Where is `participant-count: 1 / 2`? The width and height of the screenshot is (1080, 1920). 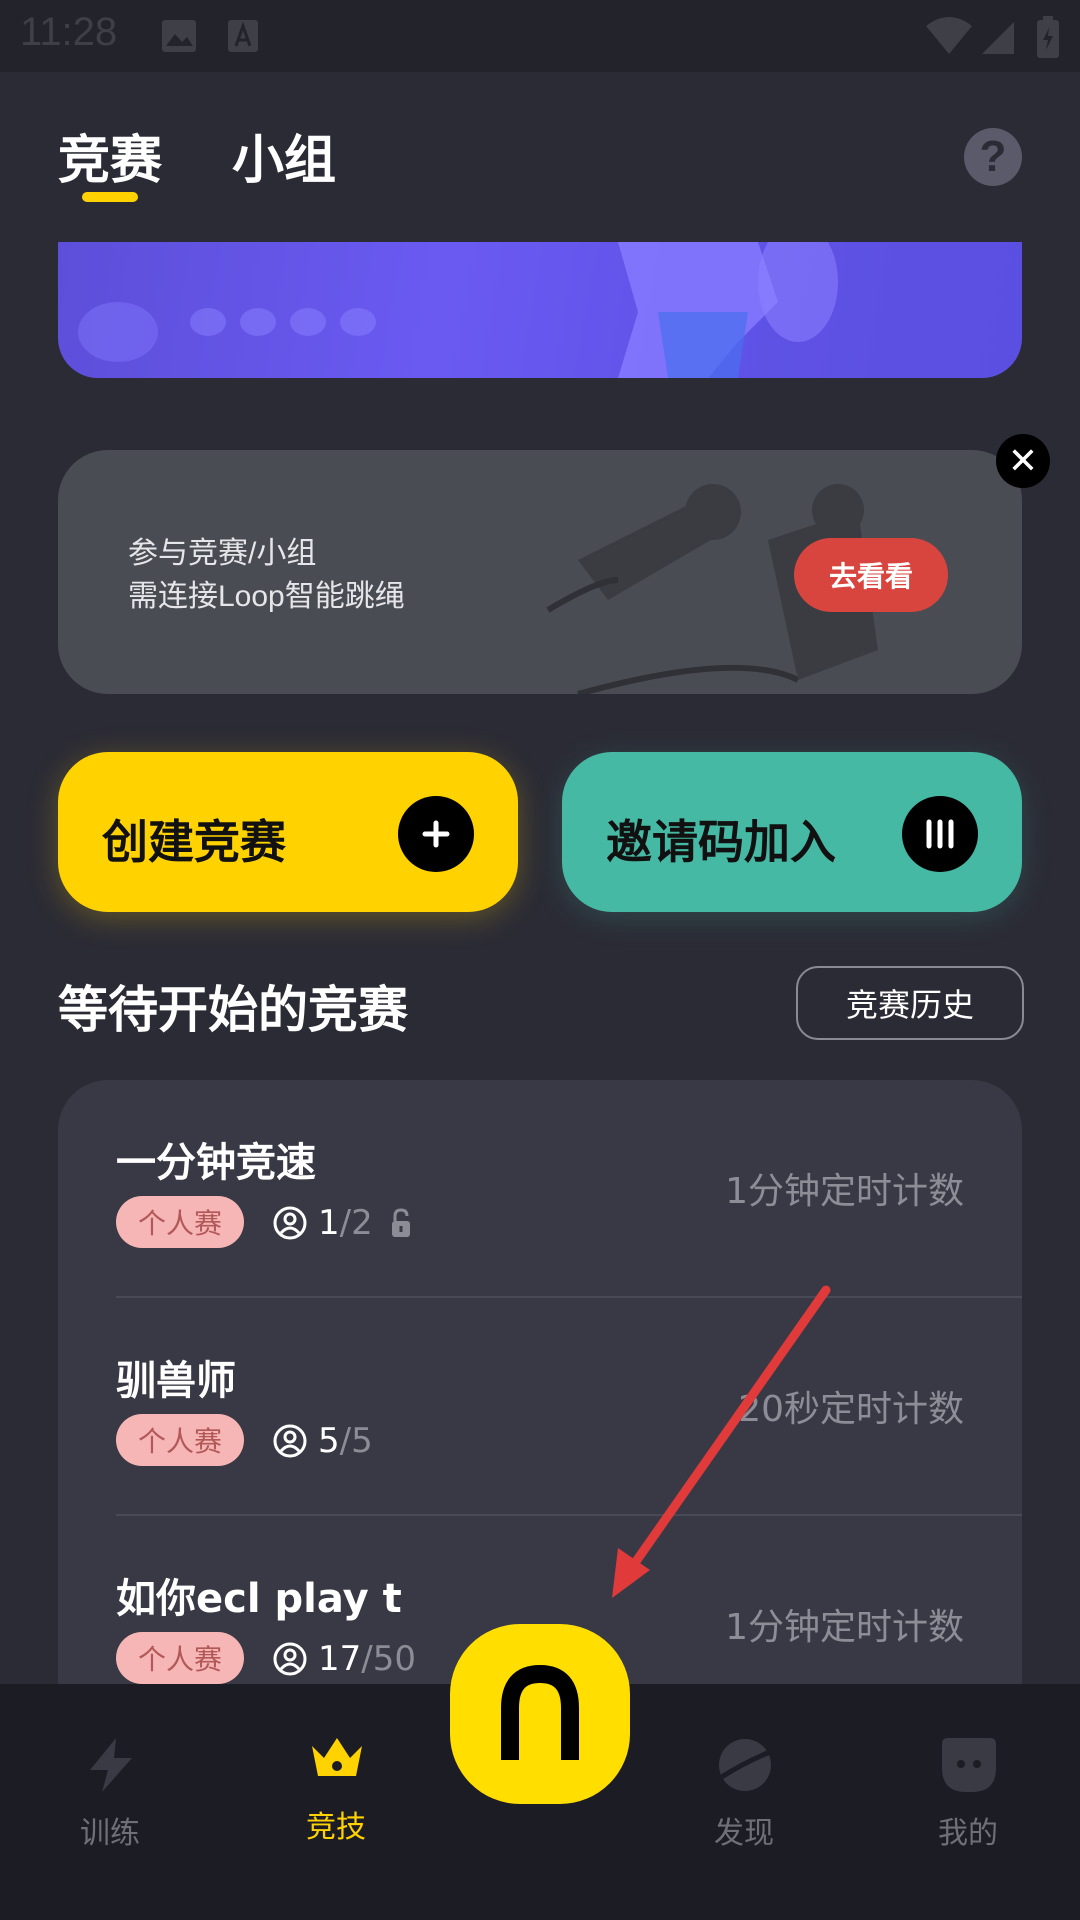 participant-count: 1 / 2 is located at coordinates (342, 1223).